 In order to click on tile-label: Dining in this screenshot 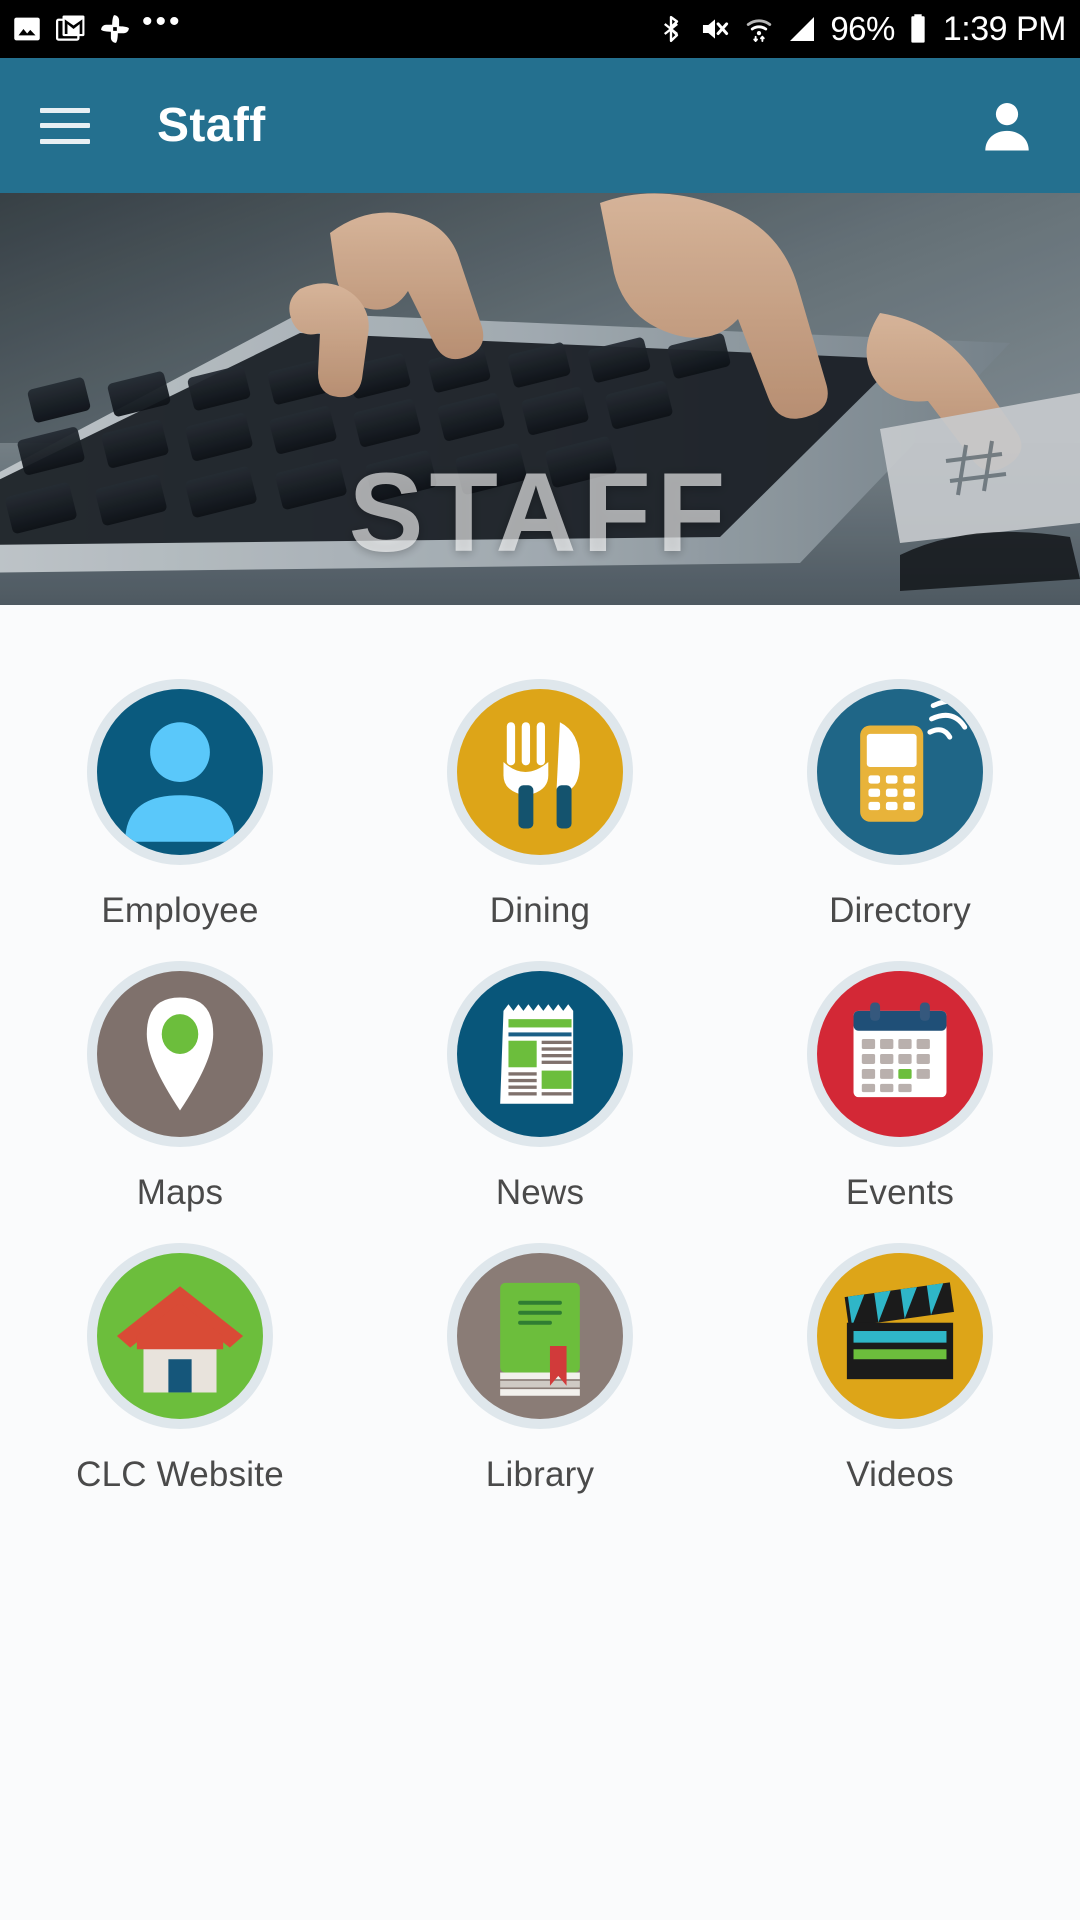, I will do `click(540, 910)`.